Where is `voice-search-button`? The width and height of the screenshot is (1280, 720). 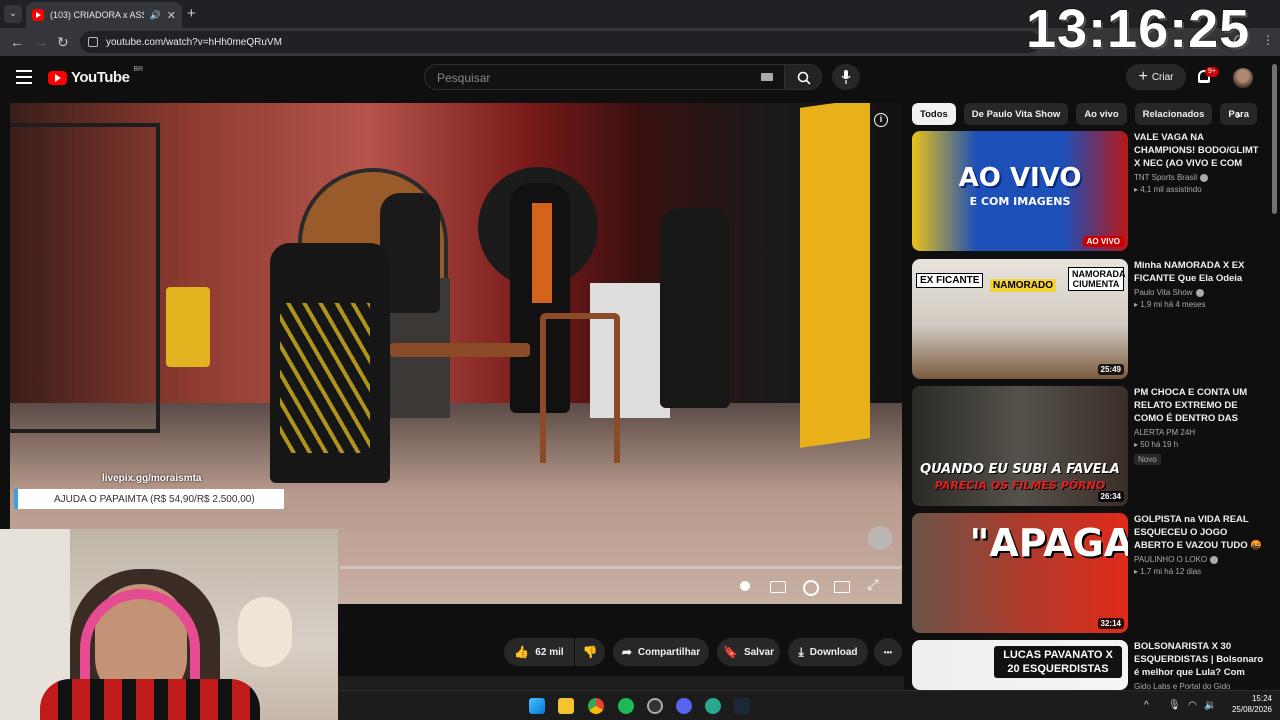
voice-search-button is located at coordinates (846, 77).